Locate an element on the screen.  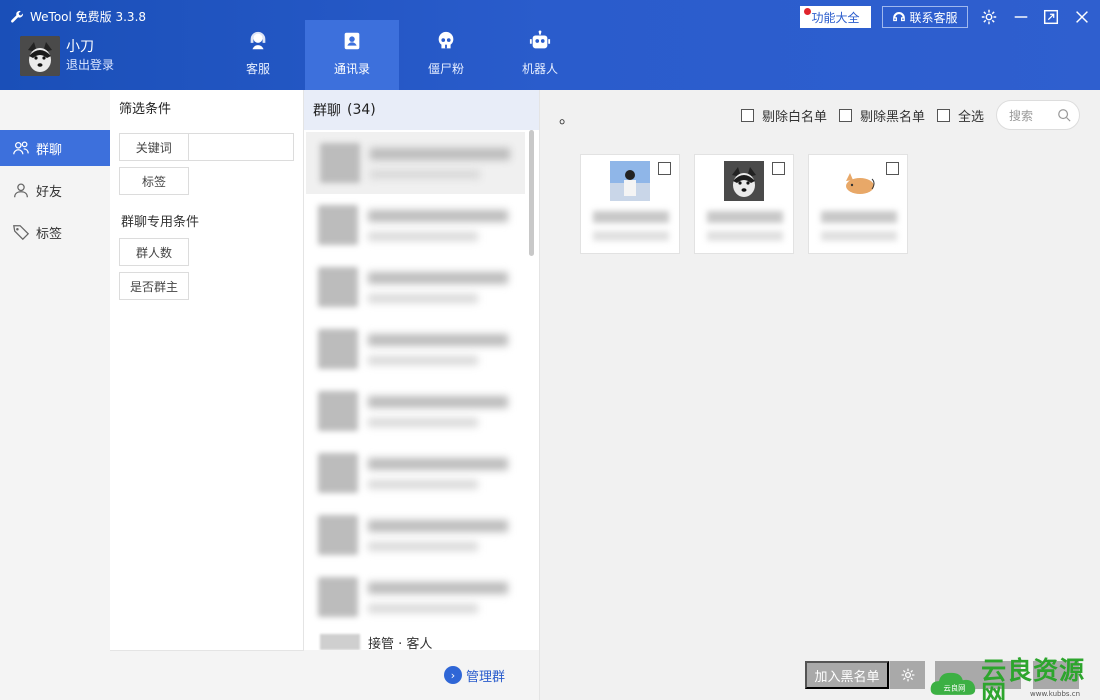
minimize-icon is located at coordinates (1021, 17).